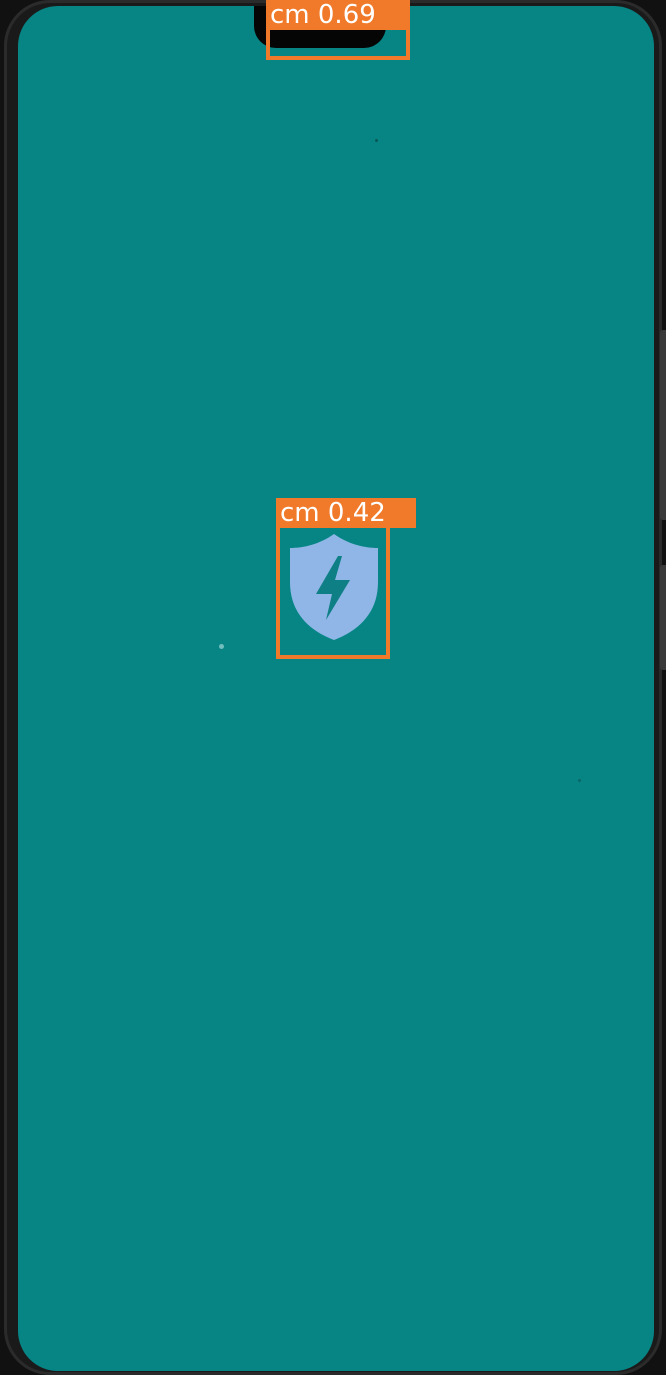  What do you see at coordinates (346, 15) in the screenshot?
I see `detection-score: 0.69` at bounding box center [346, 15].